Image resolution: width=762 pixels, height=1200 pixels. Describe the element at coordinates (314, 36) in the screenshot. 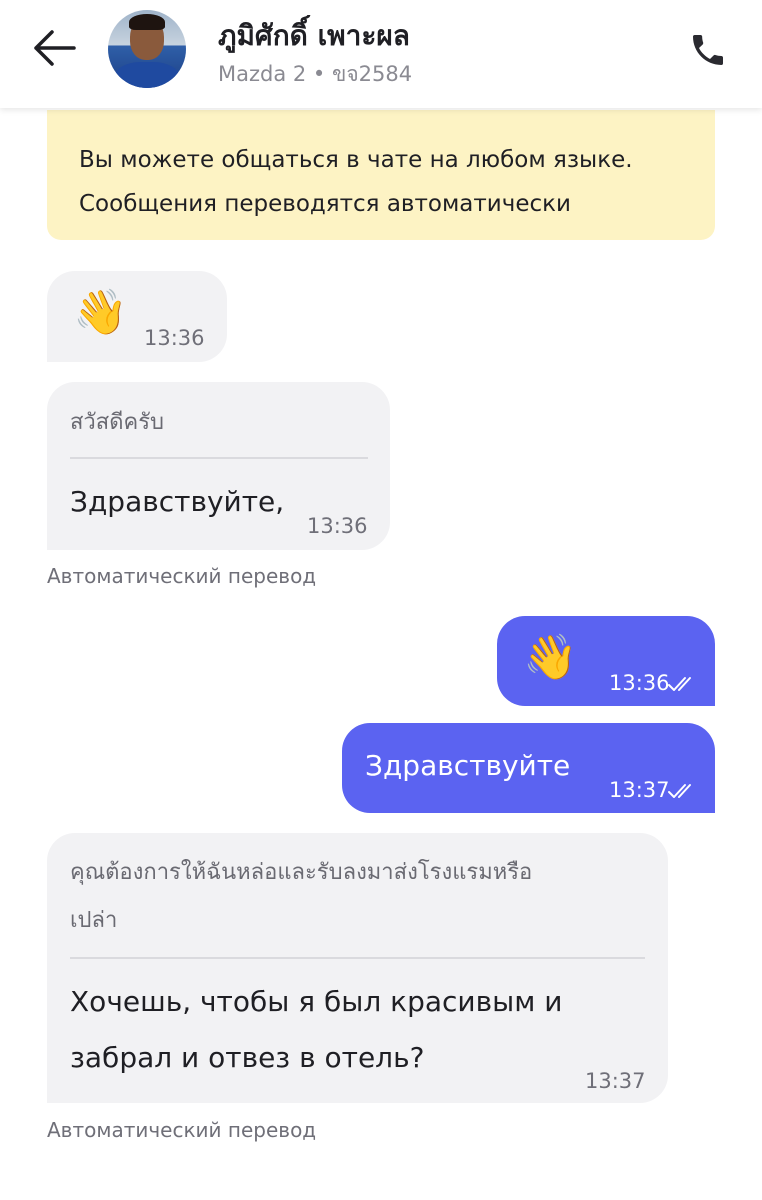

I see `contact-name: ภูมิศักดิ์ เพาะผล` at that location.